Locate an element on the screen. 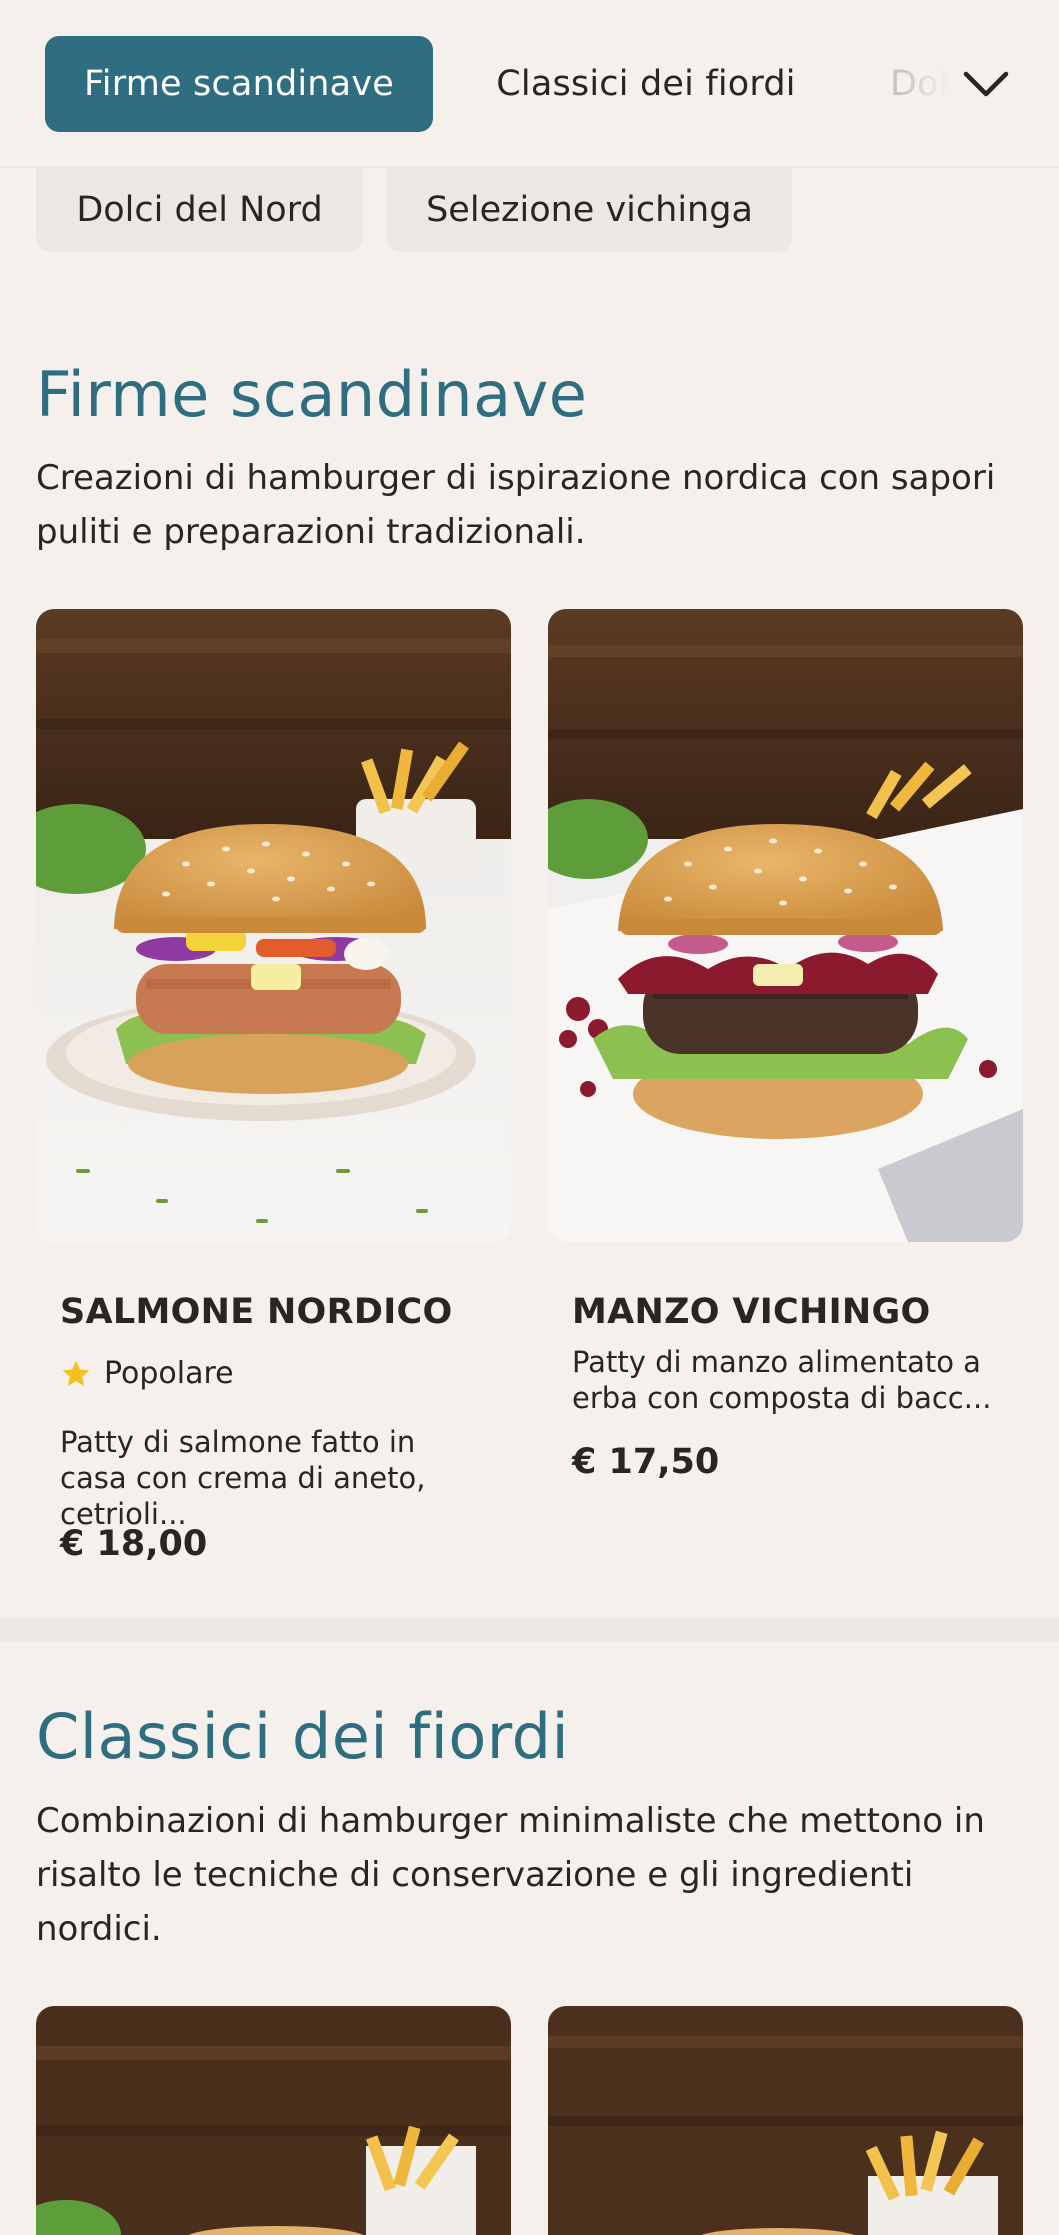  chevron-down-icon is located at coordinates (986, 84).